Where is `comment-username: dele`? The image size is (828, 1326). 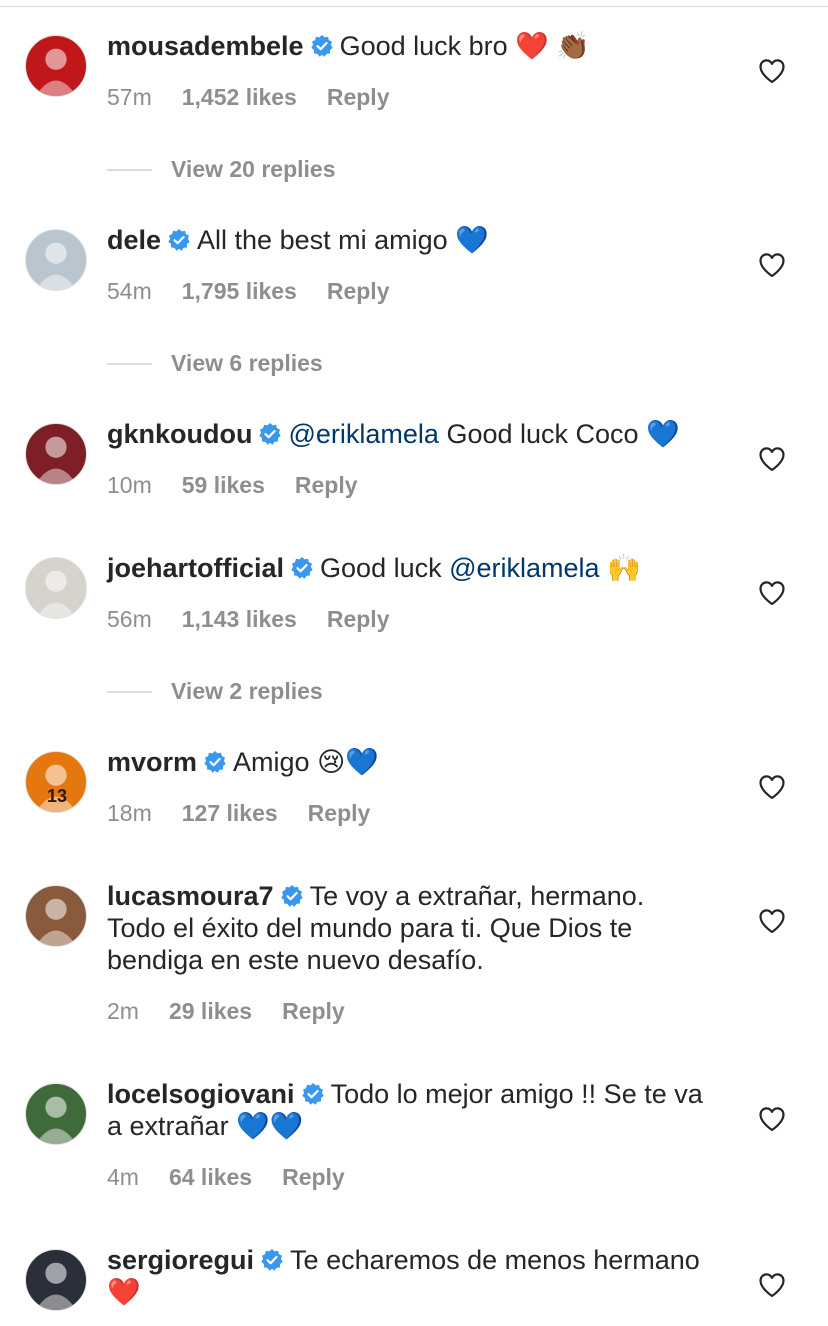
comment-username: dele is located at coordinates (134, 240).